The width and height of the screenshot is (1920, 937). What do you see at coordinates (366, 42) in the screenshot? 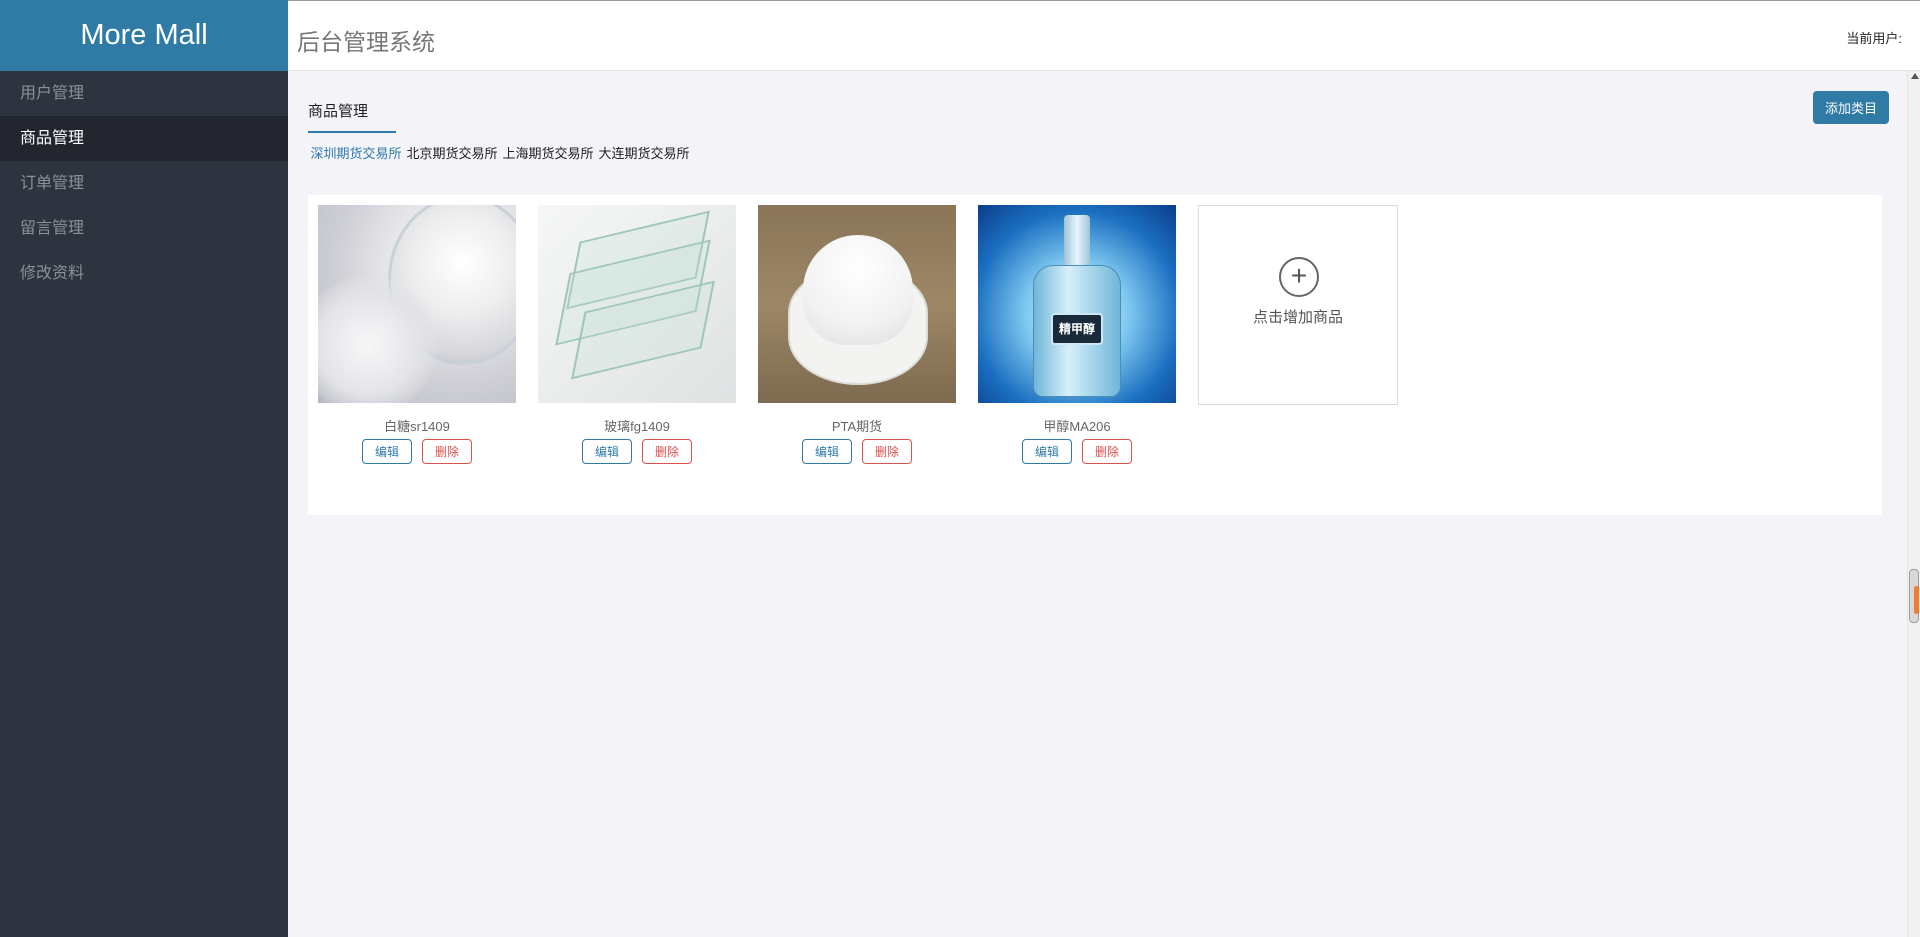
I see `page-title: 后台管理系统` at bounding box center [366, 42].